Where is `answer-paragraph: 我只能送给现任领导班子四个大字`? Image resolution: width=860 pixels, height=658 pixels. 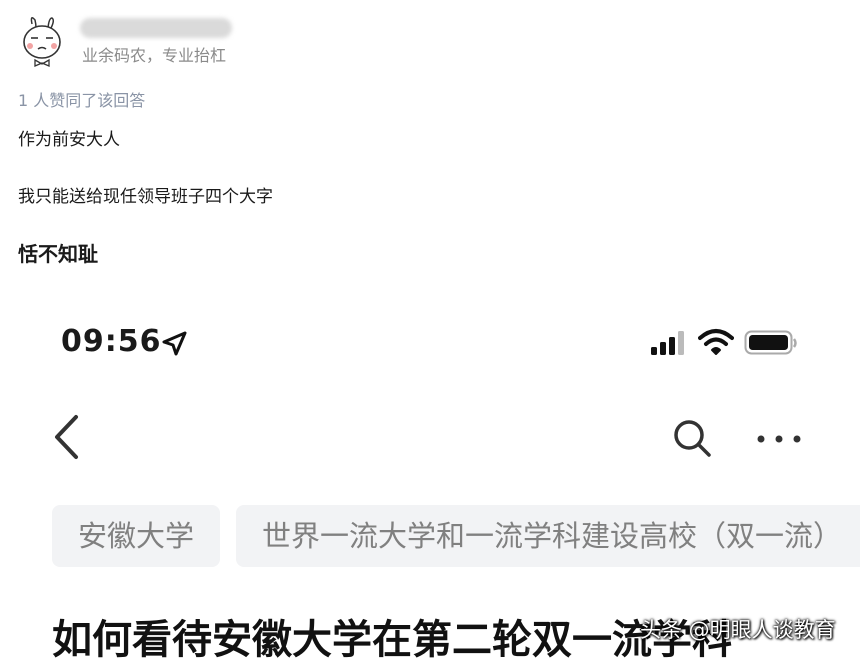
answer-paragraph: 我只能送给现任领导班子四个大字 is located at coordinates (145, 197).